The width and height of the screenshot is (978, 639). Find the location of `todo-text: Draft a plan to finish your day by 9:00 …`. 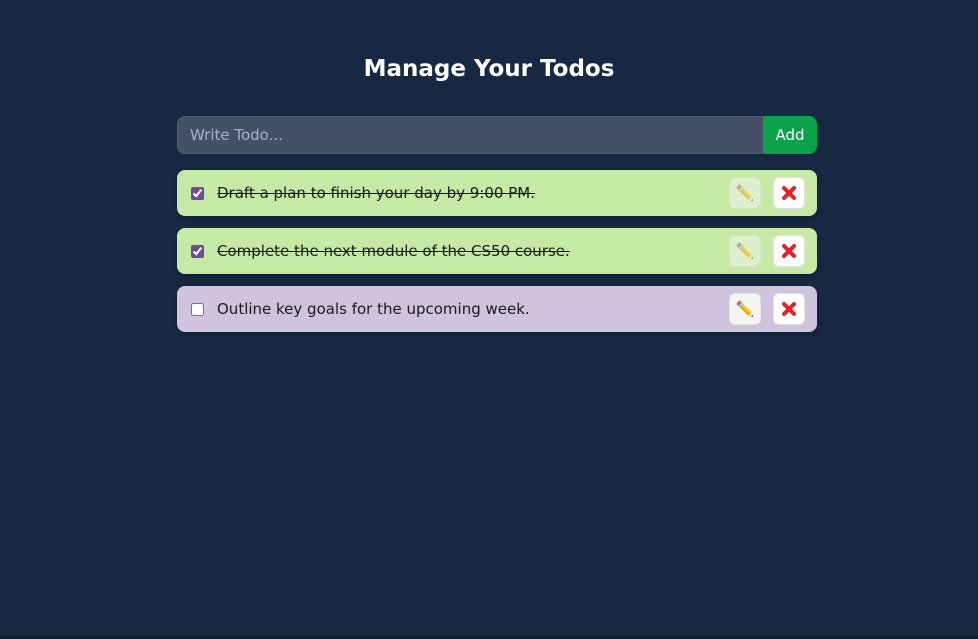

todo-text: Draft a plan to finish your day by 9:00 … is located at coordinates (376, 193).